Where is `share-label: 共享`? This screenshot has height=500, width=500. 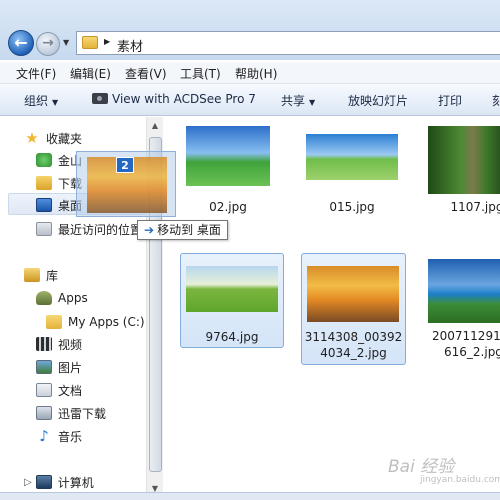 share-label: 共享 is located at coordinates (293, 101).